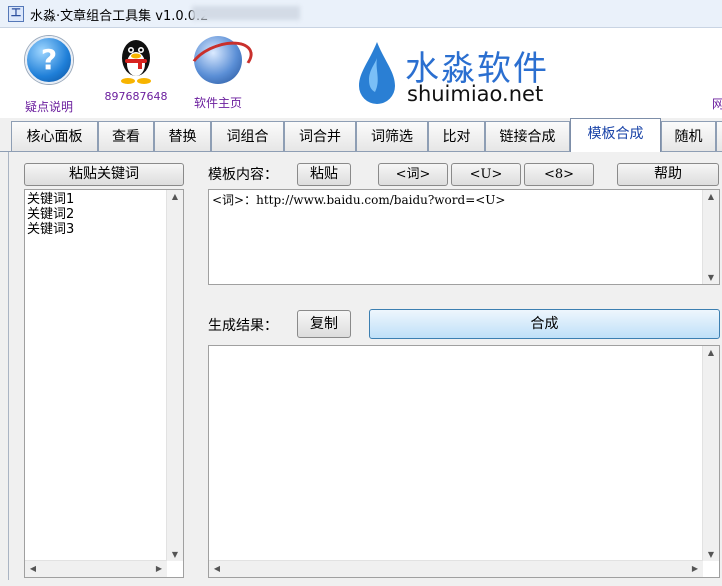 The height and width of the screenshot is (586, 722). Describe the element at coordinates (104, 174) in the screenshot. I see `paste-keywords-button: 粘贴关键词` at that location.